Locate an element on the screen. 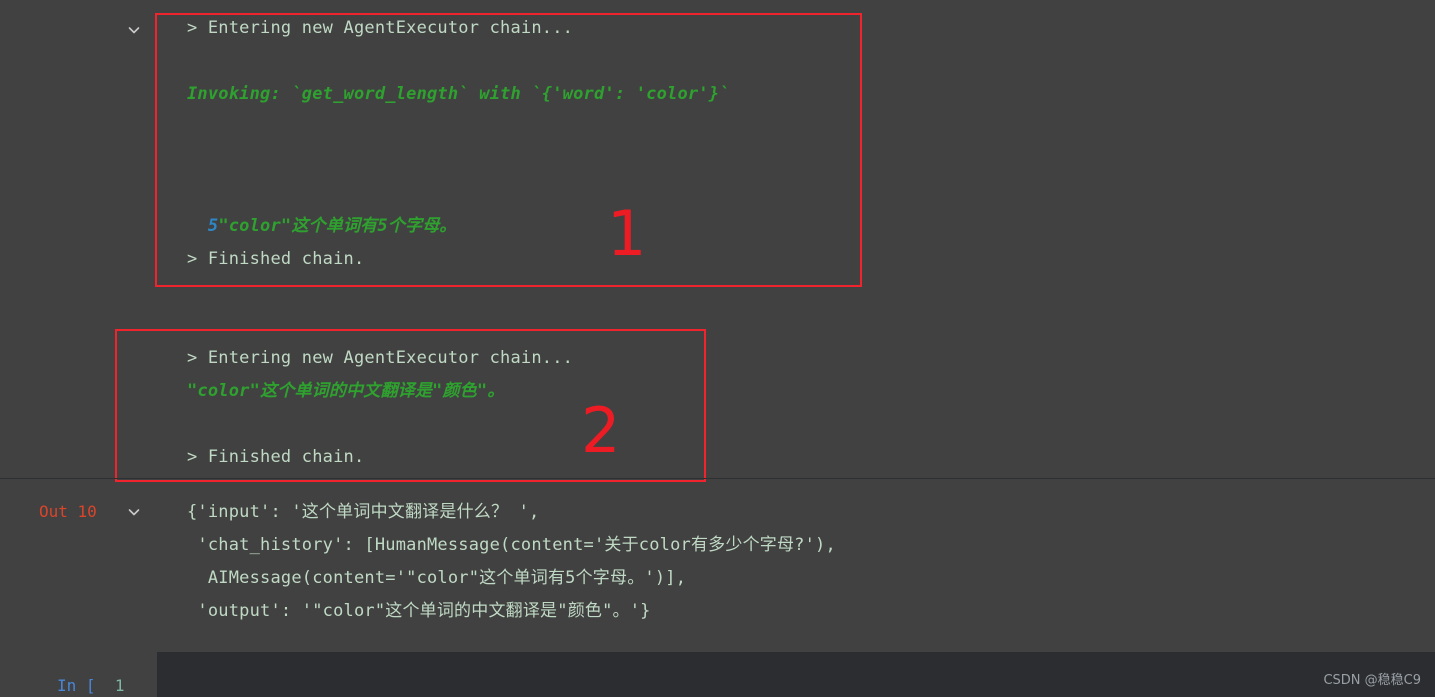 The image size is (1435, 697). in-prompt-gap is located at coordinates (105, 685).